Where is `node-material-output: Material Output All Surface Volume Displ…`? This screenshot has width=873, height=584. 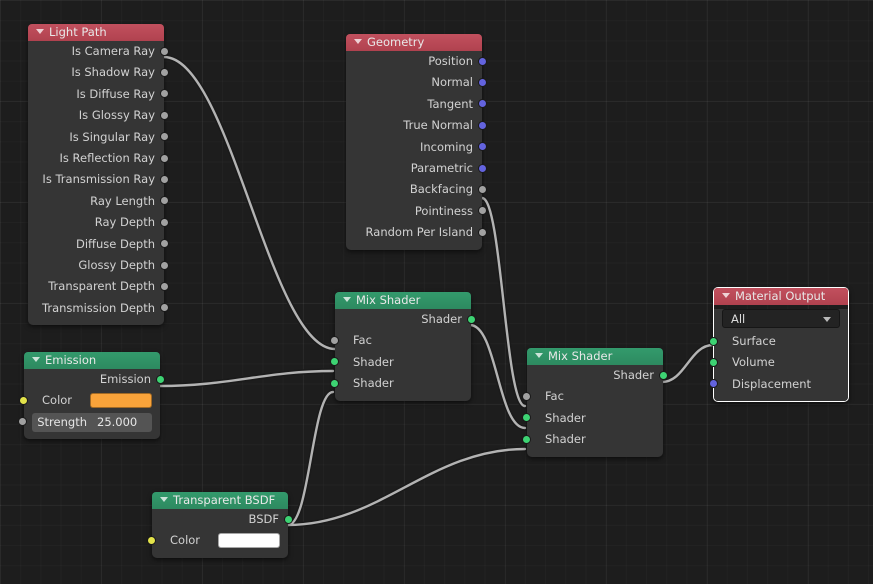 node-material-output: Material Output All Surface Volume Displ… is located at coordinates (779, 345).